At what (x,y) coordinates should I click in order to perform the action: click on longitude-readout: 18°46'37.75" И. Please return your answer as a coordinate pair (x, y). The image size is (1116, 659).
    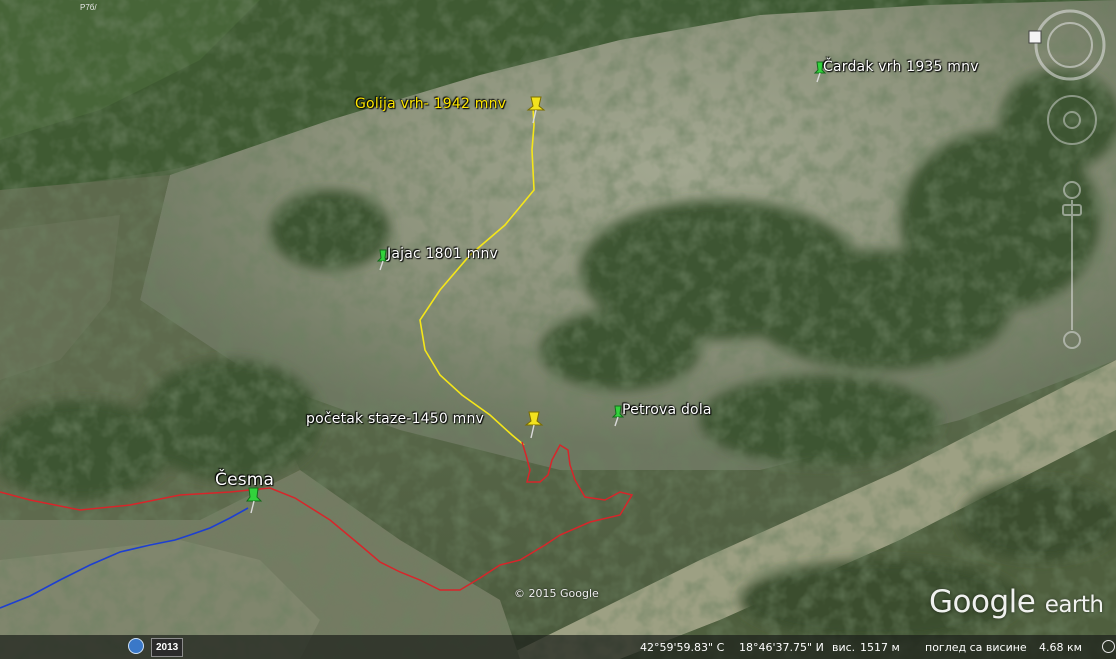
    Looking at the image, I should click on (781, 647).